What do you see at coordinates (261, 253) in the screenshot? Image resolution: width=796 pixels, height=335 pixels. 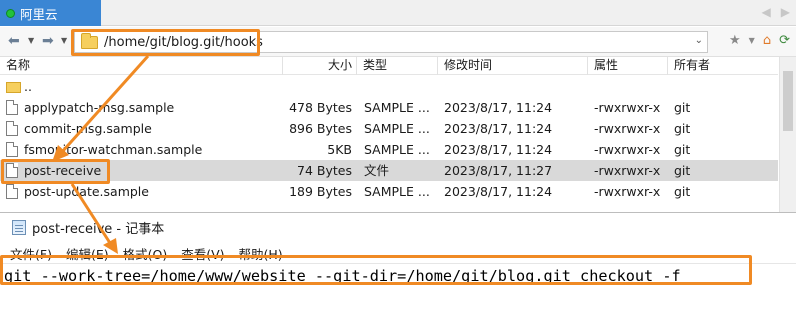 I see `menu-help: 帮助(H)` at bounding box center [261, 253].